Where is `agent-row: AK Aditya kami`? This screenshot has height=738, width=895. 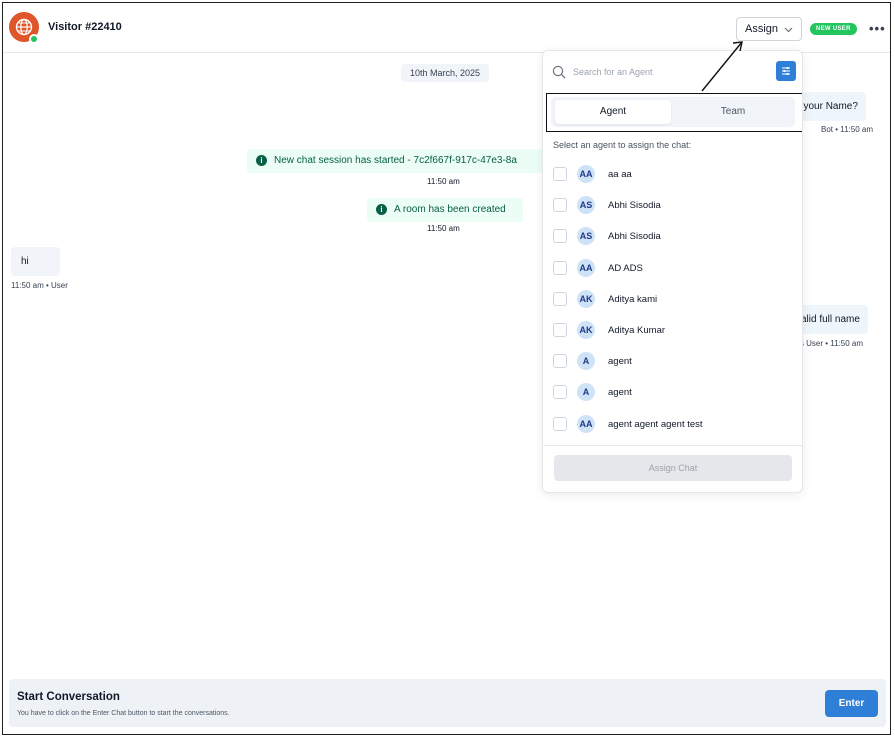 agent-row: AK Aditya kami is located at coordinates (672, 299).